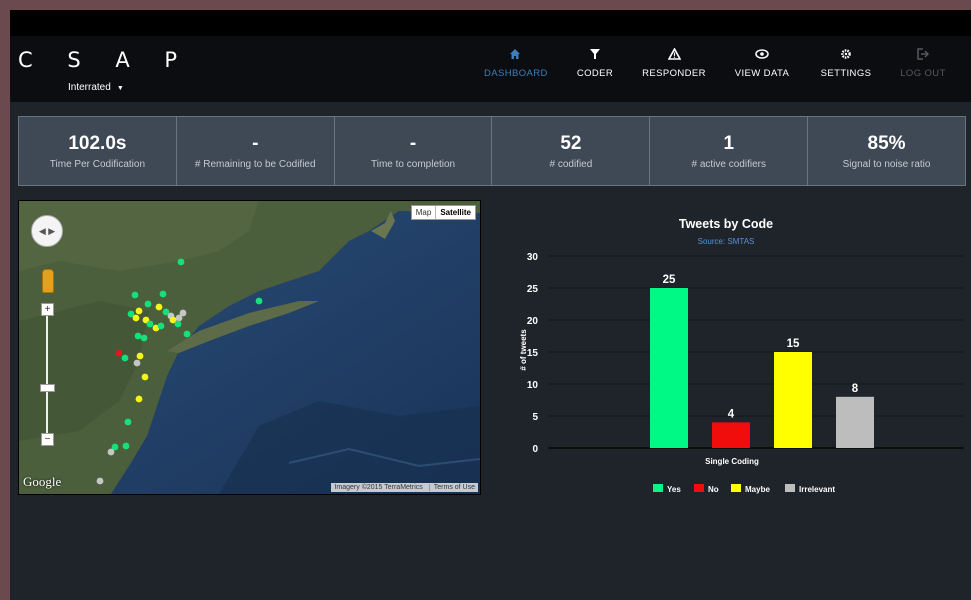 The height and width of the screenshot is (600, 971). Describe the element at coordinates (404, 487) in the screenshot. I see `map-attribution: Imagery ©2015 TerraMetrics Terms of Use` at that location.